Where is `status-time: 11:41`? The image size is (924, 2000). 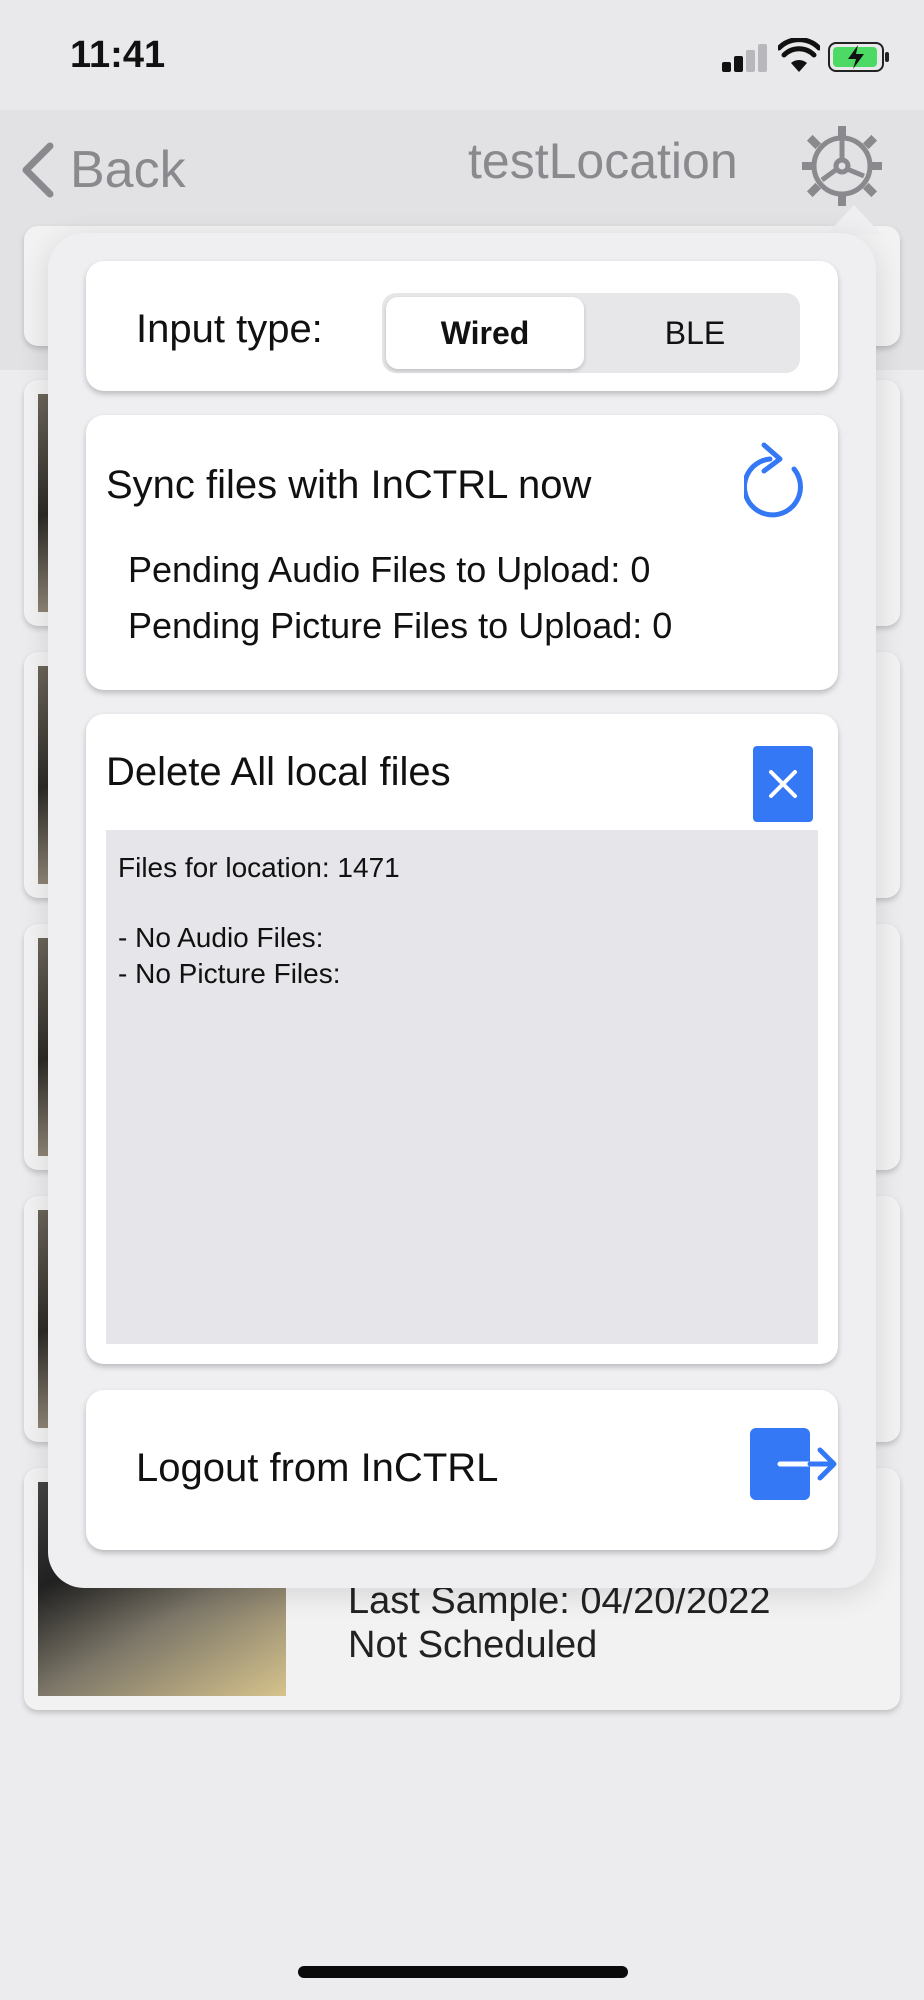
status-time: 11:41 is located at coordinates (118, 55).